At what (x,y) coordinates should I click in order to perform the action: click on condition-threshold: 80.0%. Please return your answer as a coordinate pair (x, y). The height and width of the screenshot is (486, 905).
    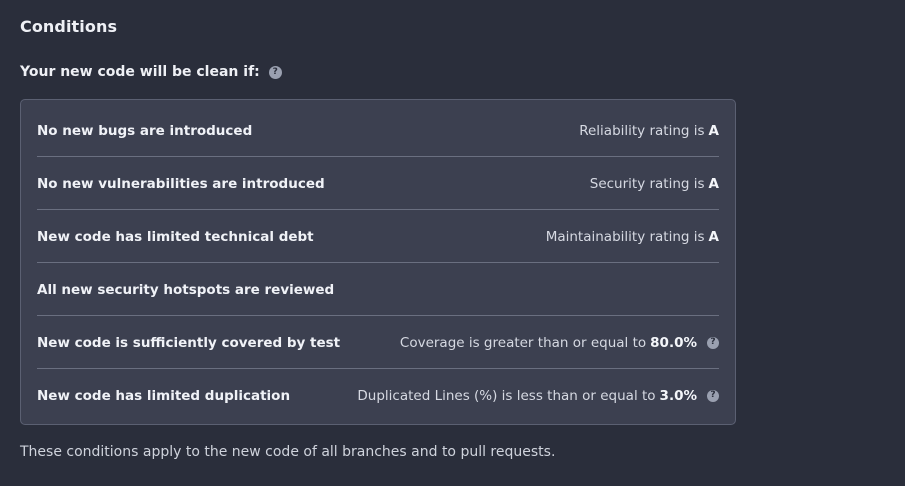
    Looking at the image, I should click on (673, 342).